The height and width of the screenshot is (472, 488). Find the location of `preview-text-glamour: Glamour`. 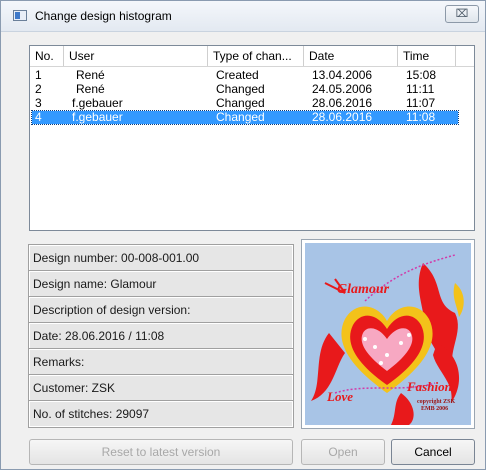

preview-text-glamour: Glamour is located at coordinates (363, 289).